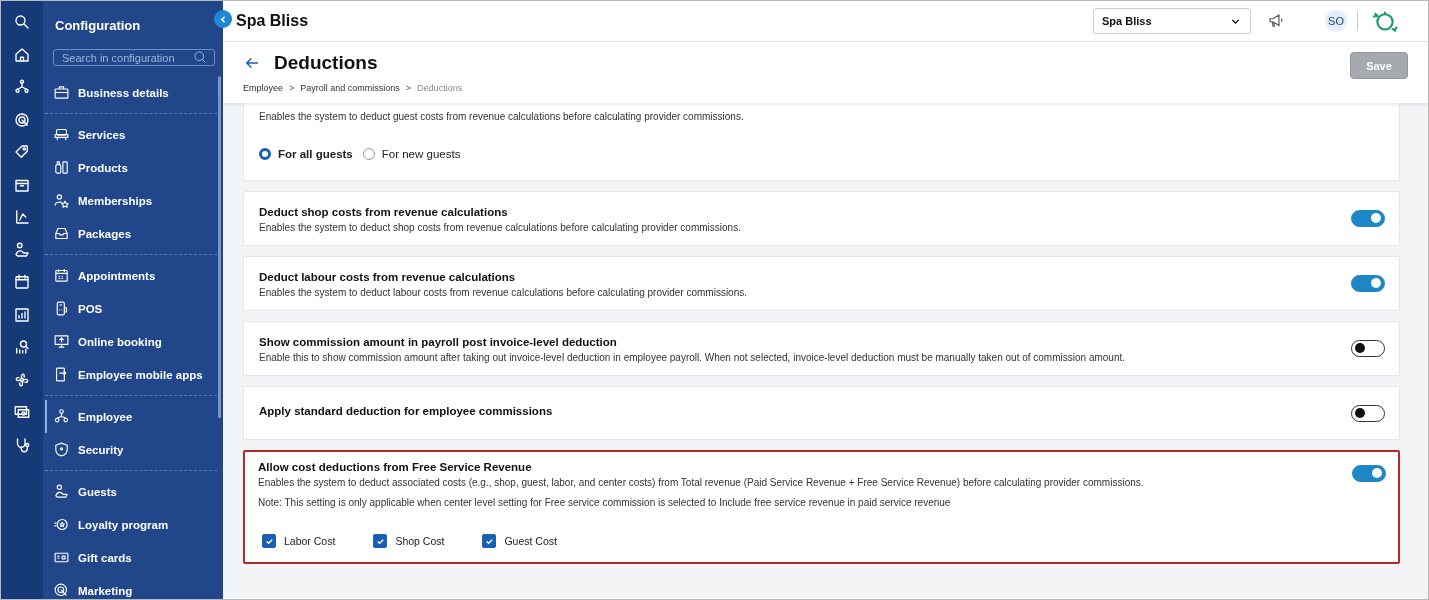 The width and height of the screenshot is (1429, 600). Describe the element at coordinates (131, 92) in the screenshot. I see `sidebar-item: Business details` at that location.